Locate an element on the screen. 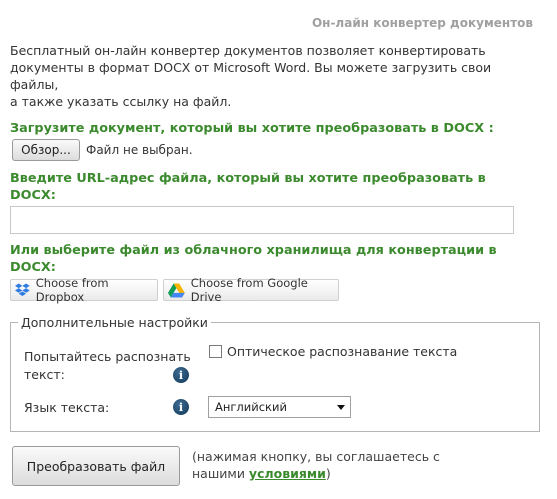  intro-line: а также указать ссылку на файл. is located at coordinates (121, 101).